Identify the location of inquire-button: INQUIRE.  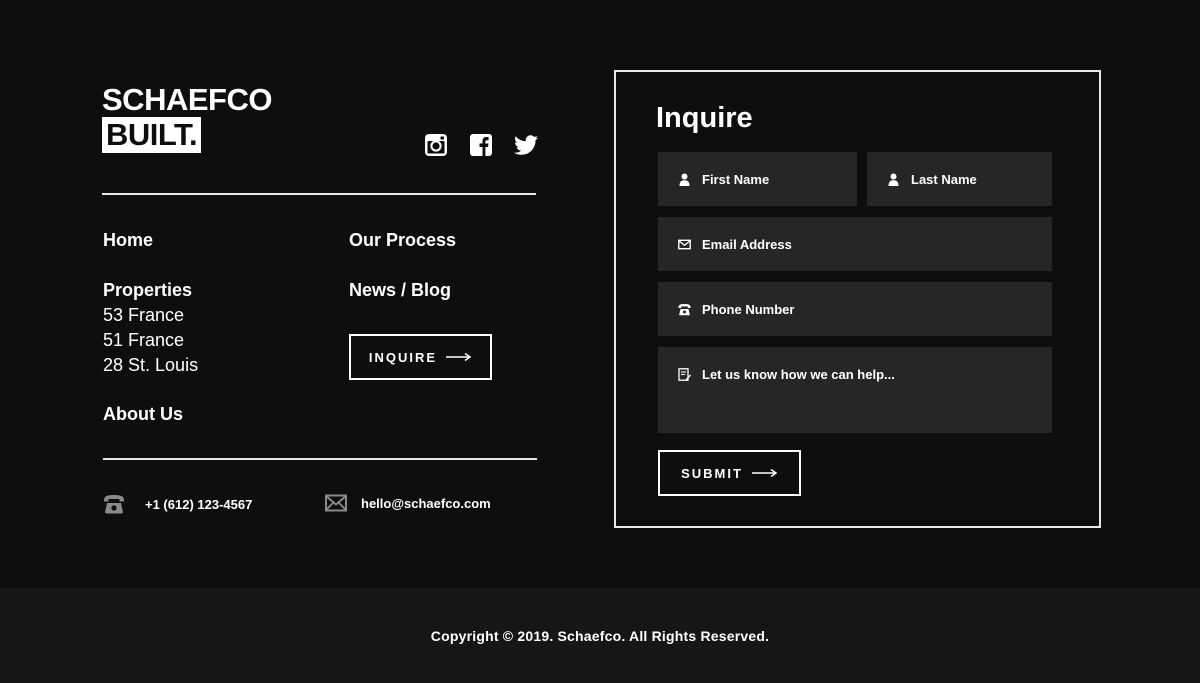
(420, 357).